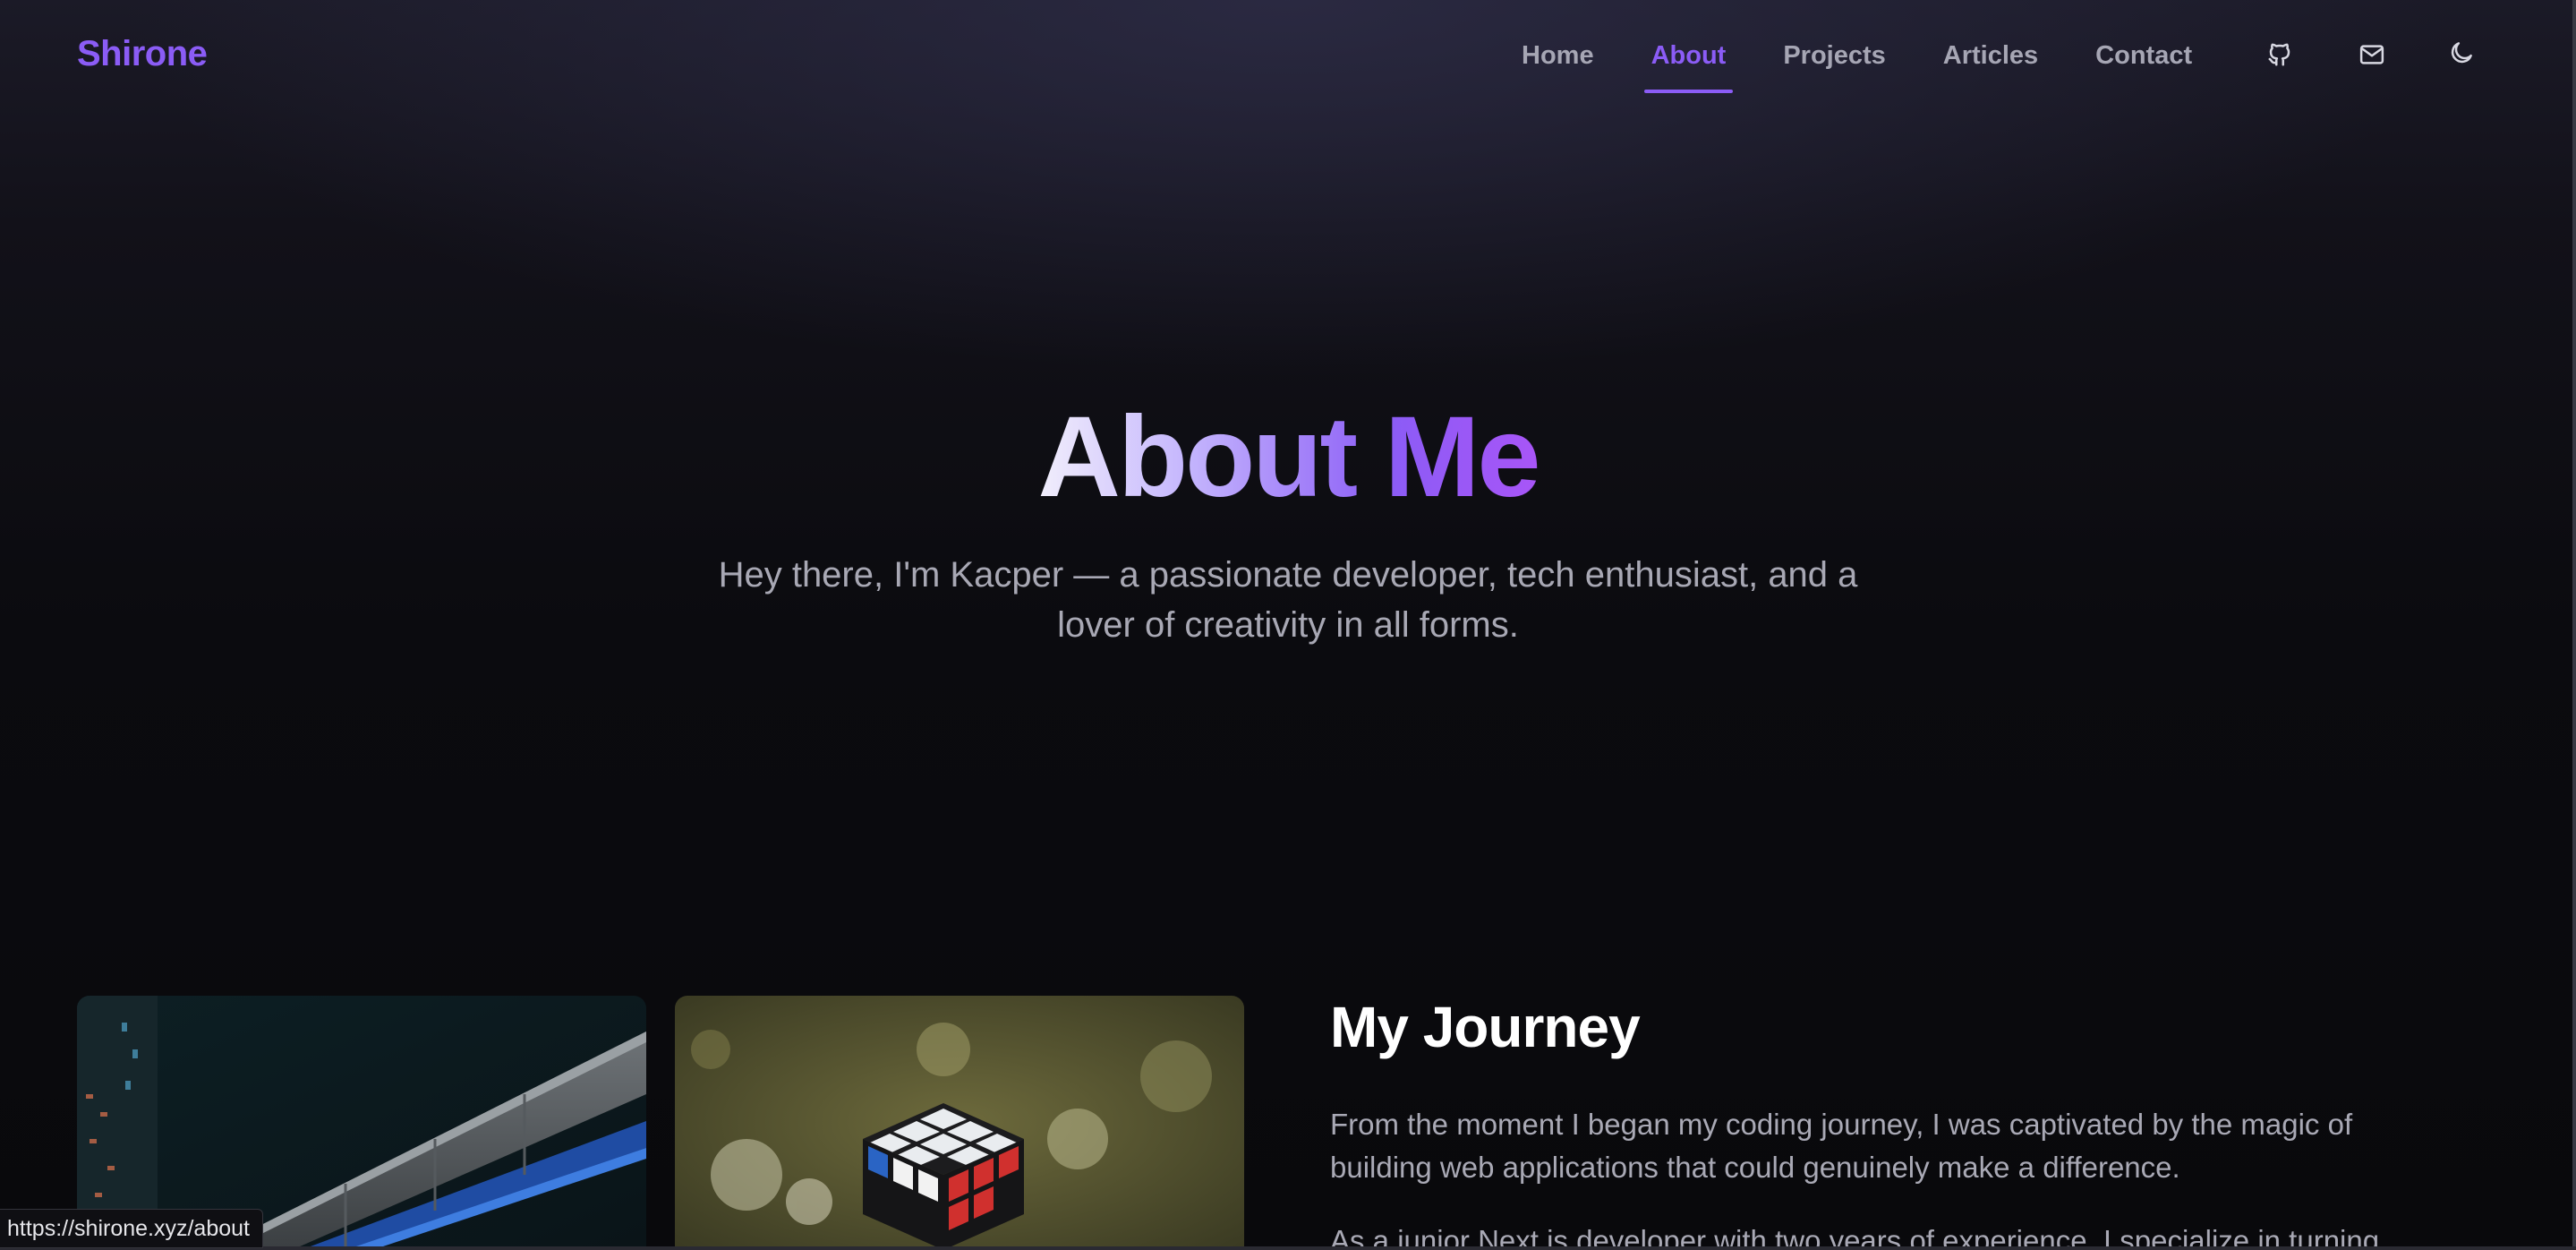  I want to click on main-nav: Home About Projects Articles Contact, so click(1885, 64).